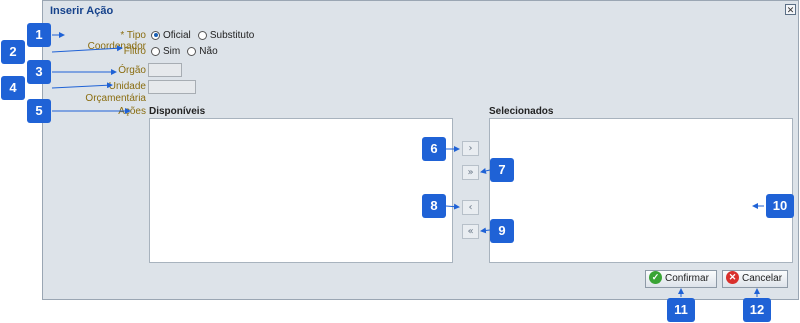 The width and height of the screenshot is (800, 323). What do you see at coordinates (13, 88) in the screenshot?
I see `callout-4: 4` at bounding box center [13, 88].